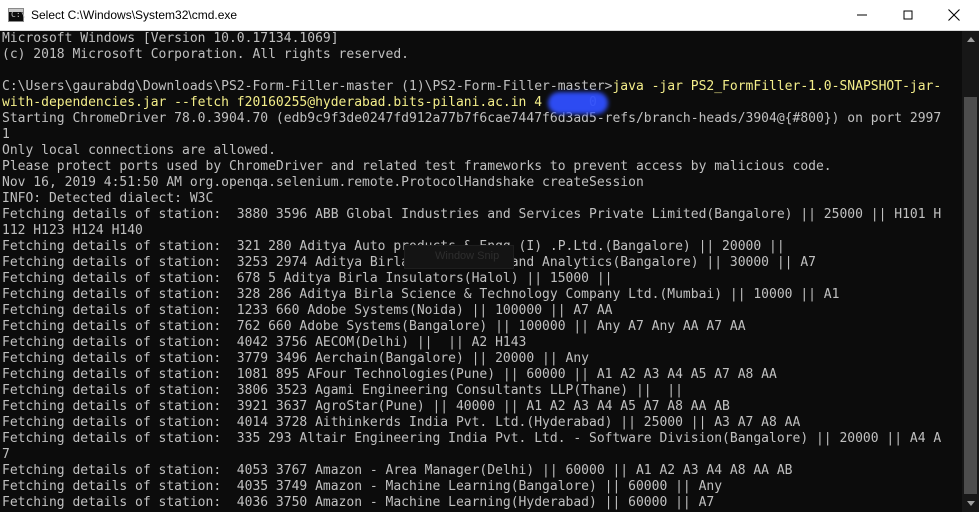  I want to click on minimize-button, so click(862, 15).